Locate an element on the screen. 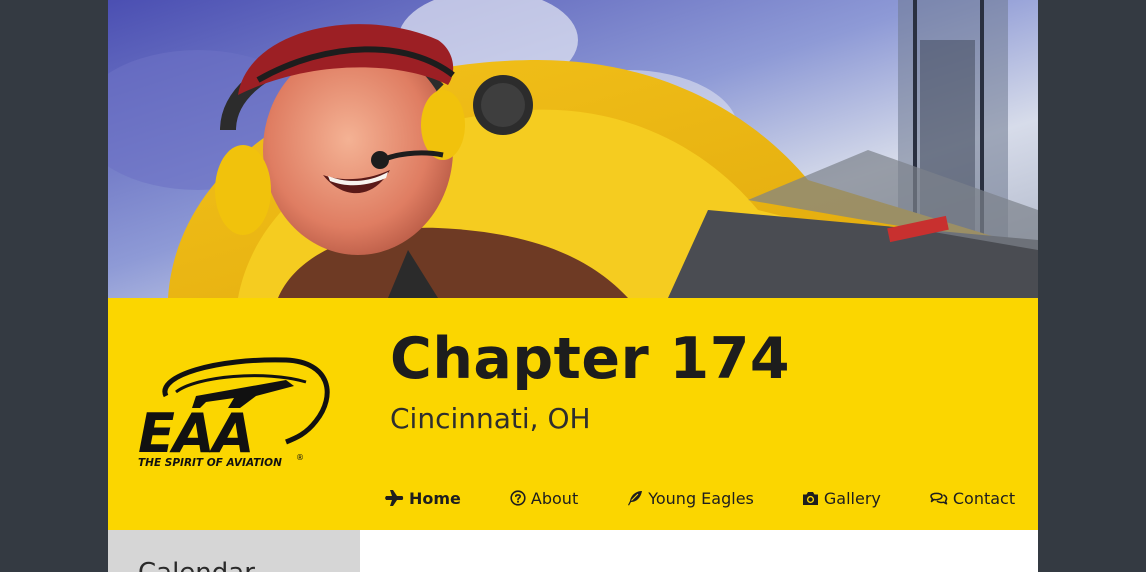 This screenshot has width=1146, height=572. nav-label-contact: Contact is located at coordinates (984, 498).